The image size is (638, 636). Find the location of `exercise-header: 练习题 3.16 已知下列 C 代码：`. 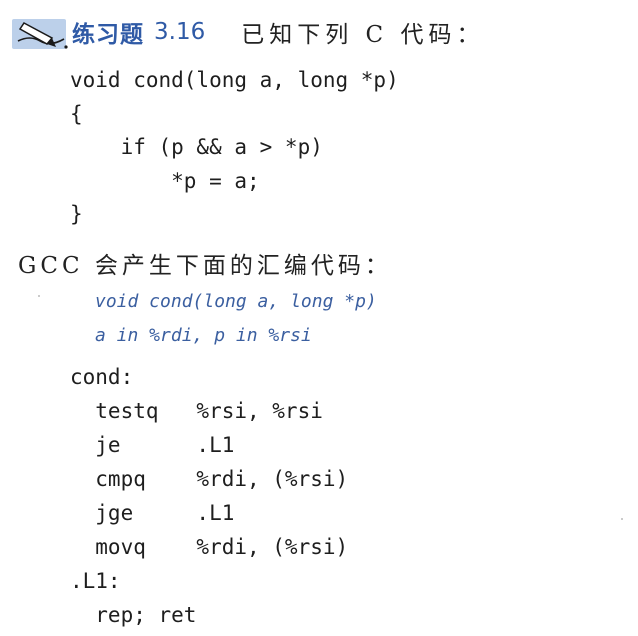

exercise-header: 练习题 3.16 已知下列 C 代码： is located at coordinates (247, 32).